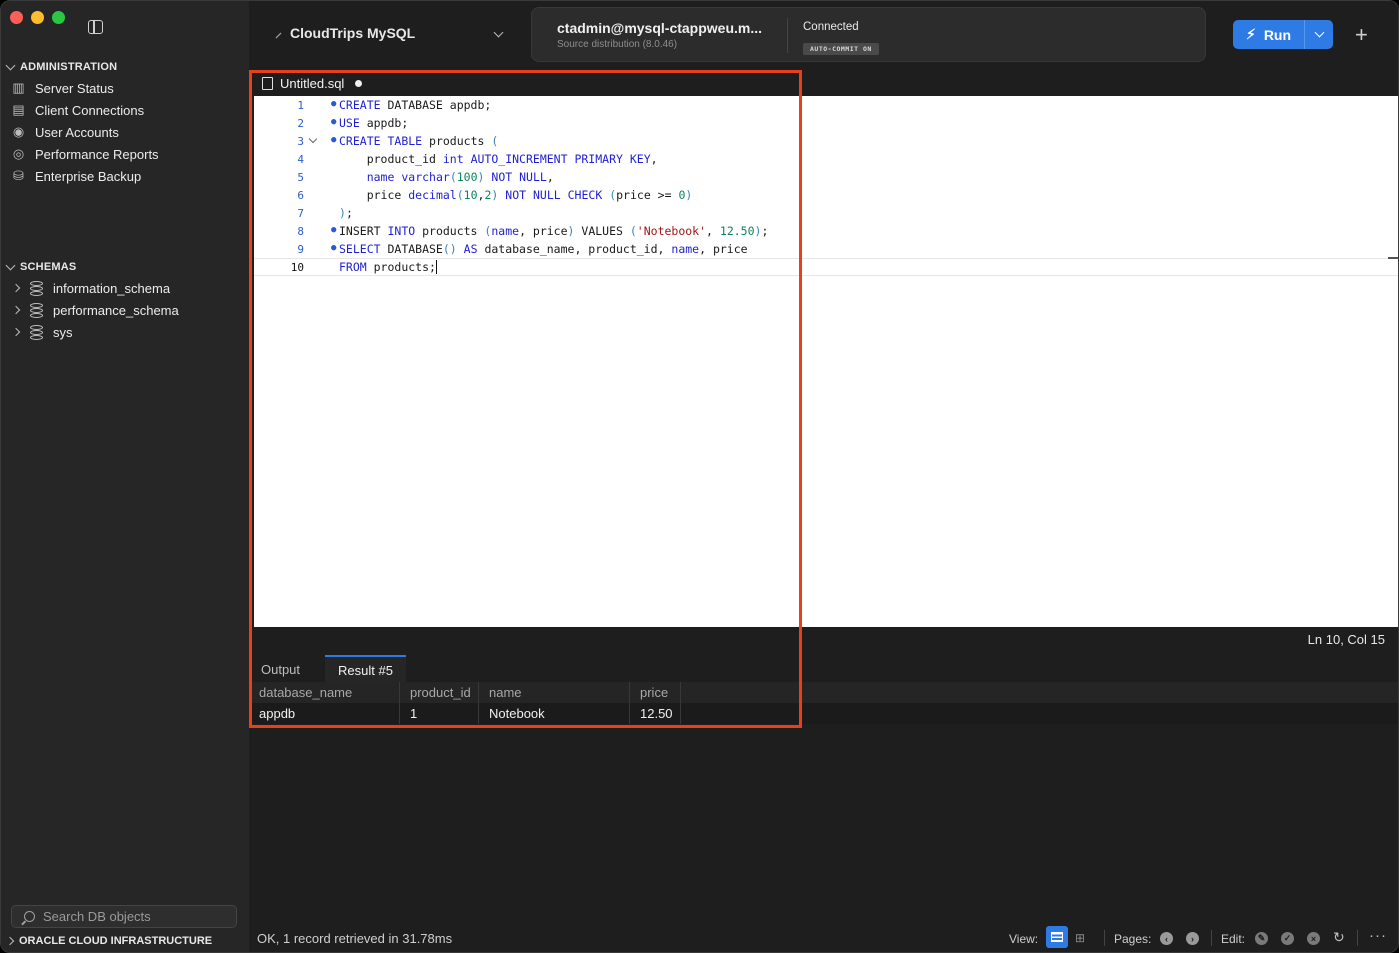 The height and width of the screenshot is (953, 1399). What do you see at coordinates (1133, 939) in the screenshot?
I see `pages-label: Pages:` at bounding box center [1133, 939].